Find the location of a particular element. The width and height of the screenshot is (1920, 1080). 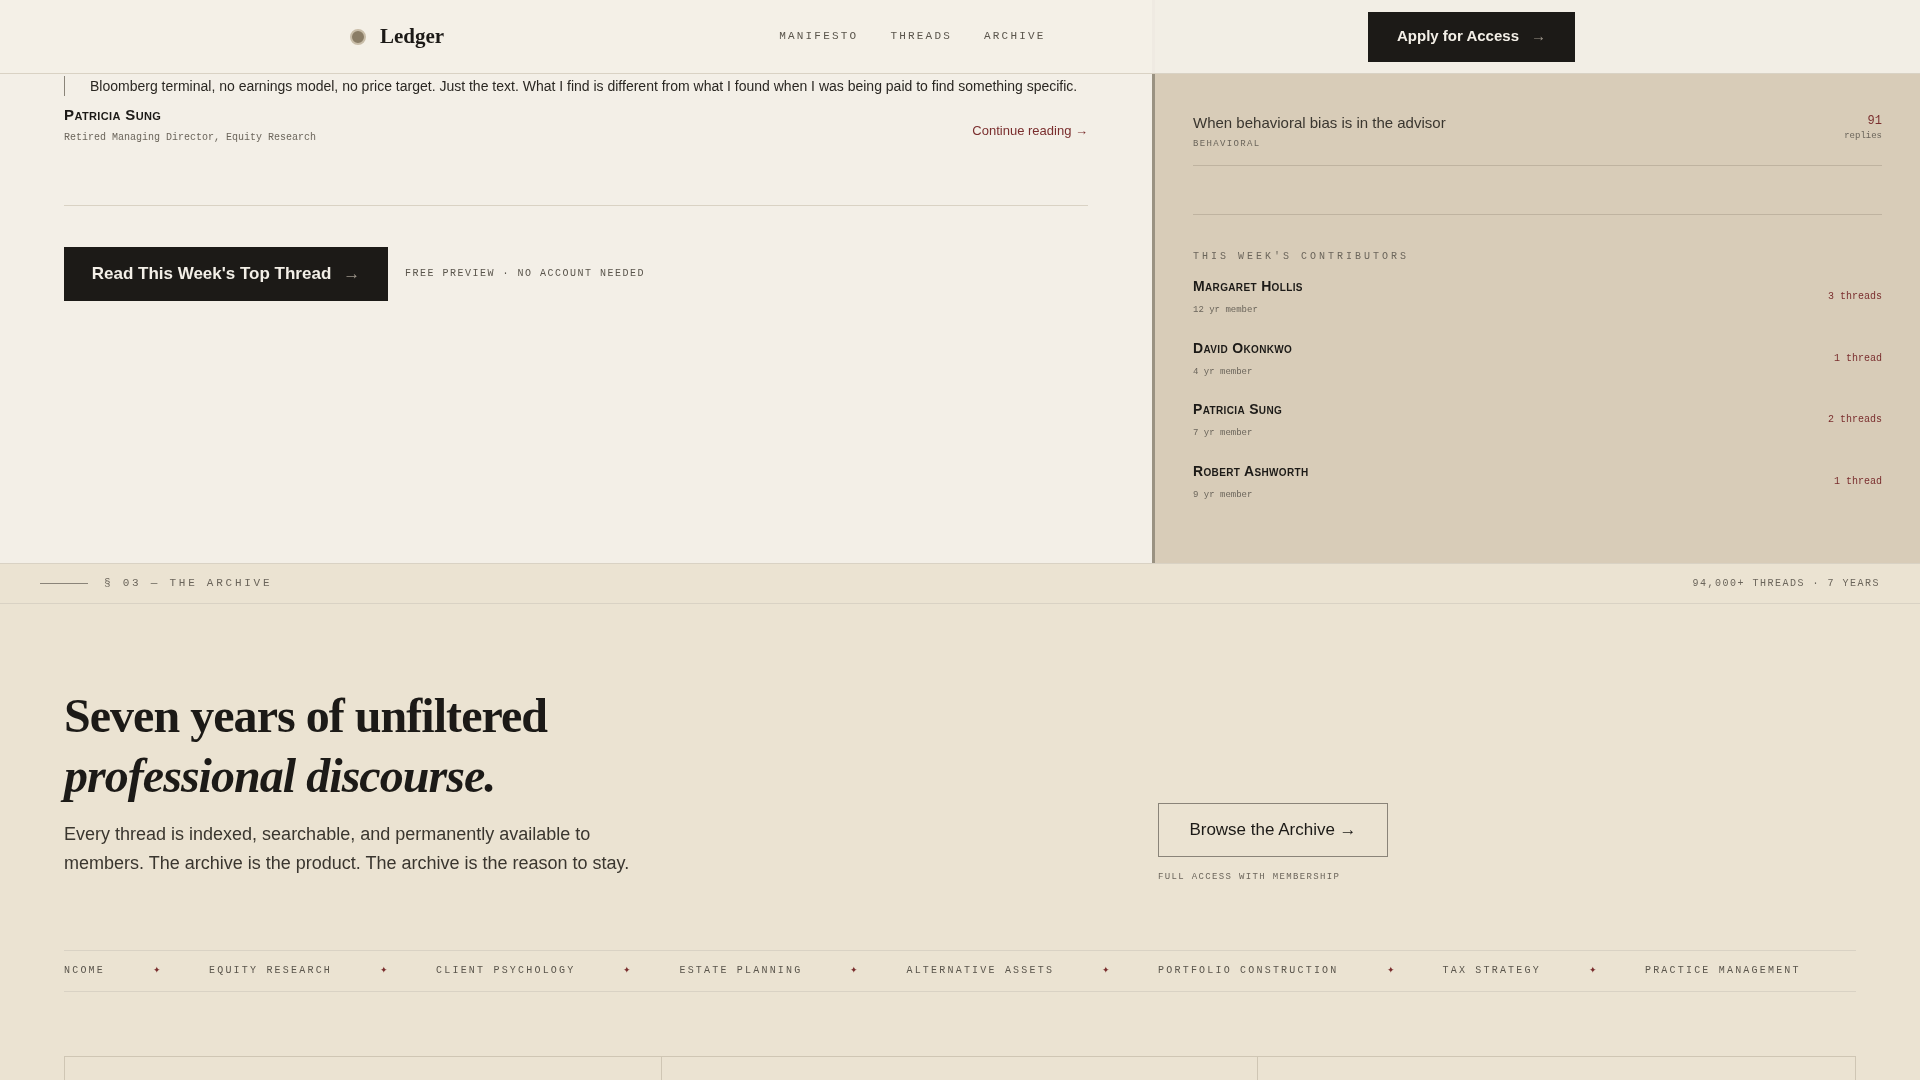

contributor-tenure: 9 yr member is located at coordinates (1223, 495).